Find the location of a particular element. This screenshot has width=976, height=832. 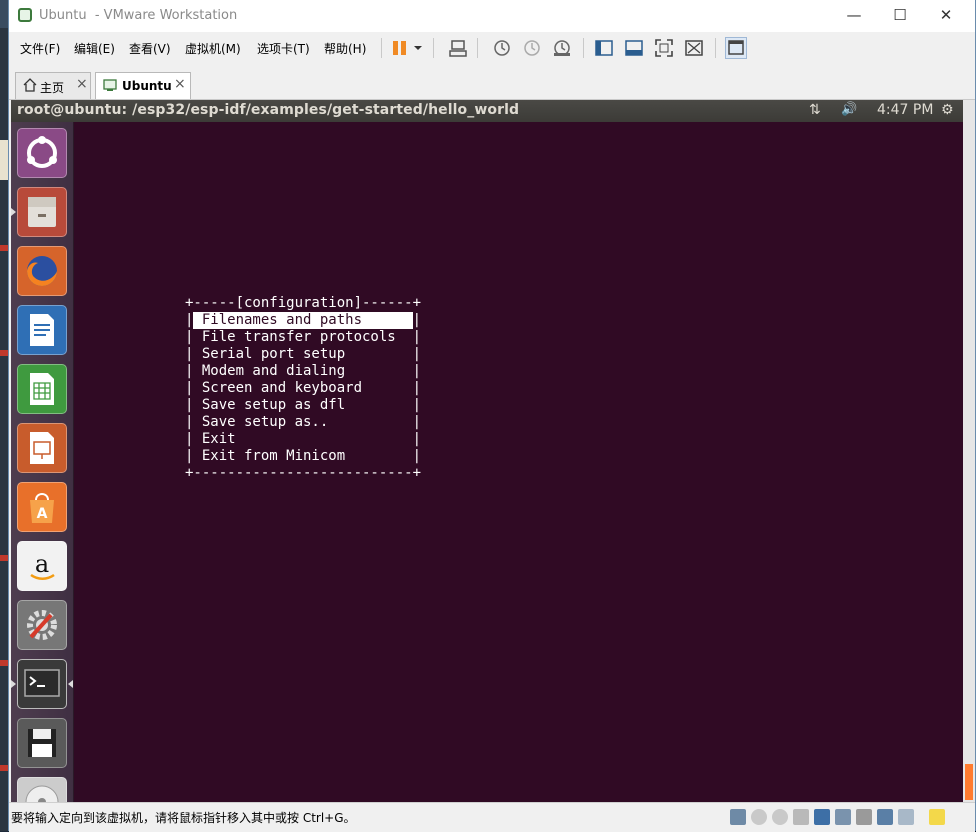

vm-icon is located at coordinates (110, 86).